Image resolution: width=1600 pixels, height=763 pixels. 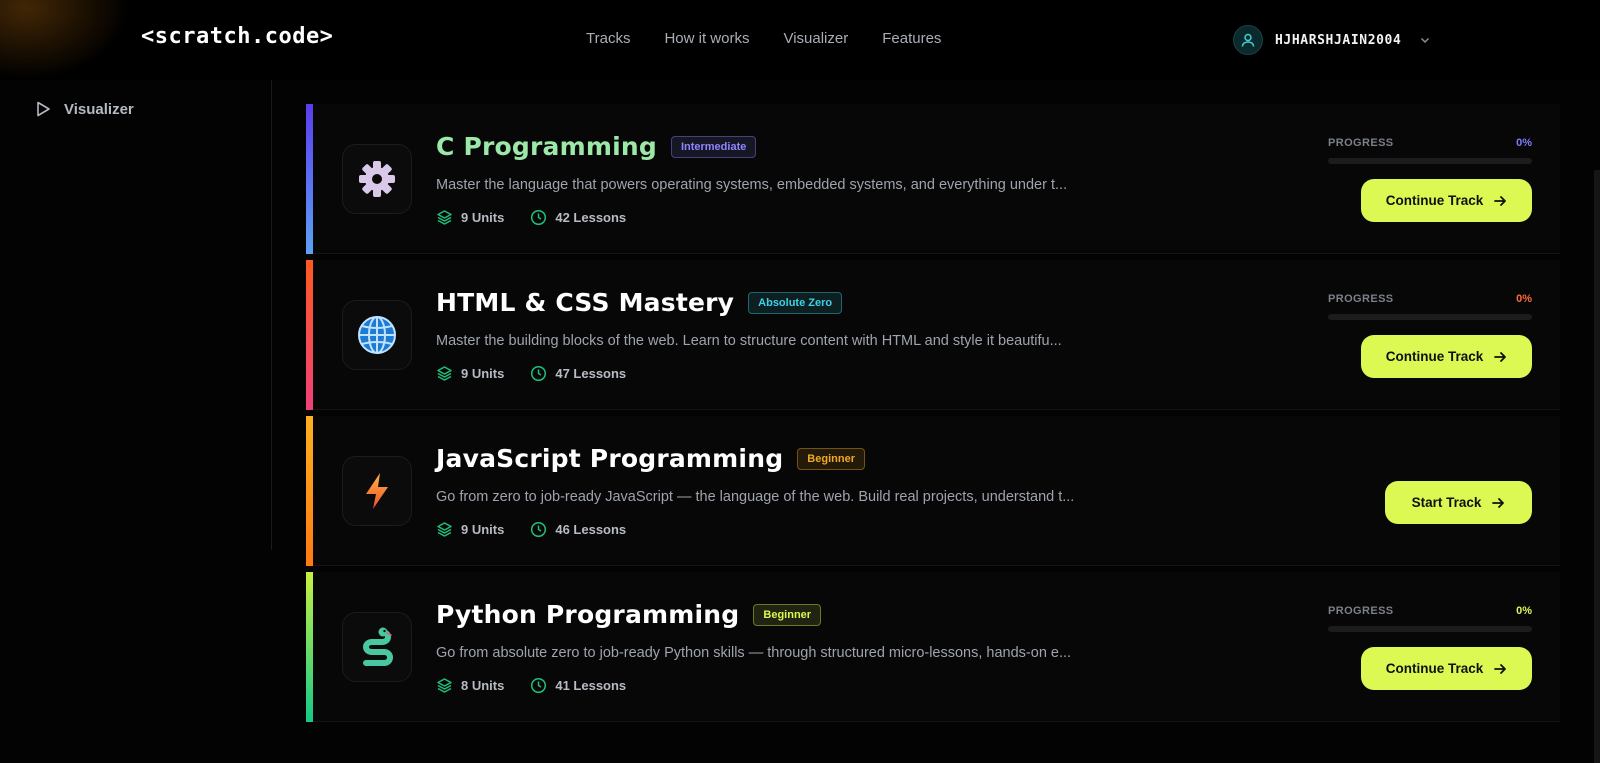 I want to click on track-lessons: 47 Lessons, so click(x=578, y=373).